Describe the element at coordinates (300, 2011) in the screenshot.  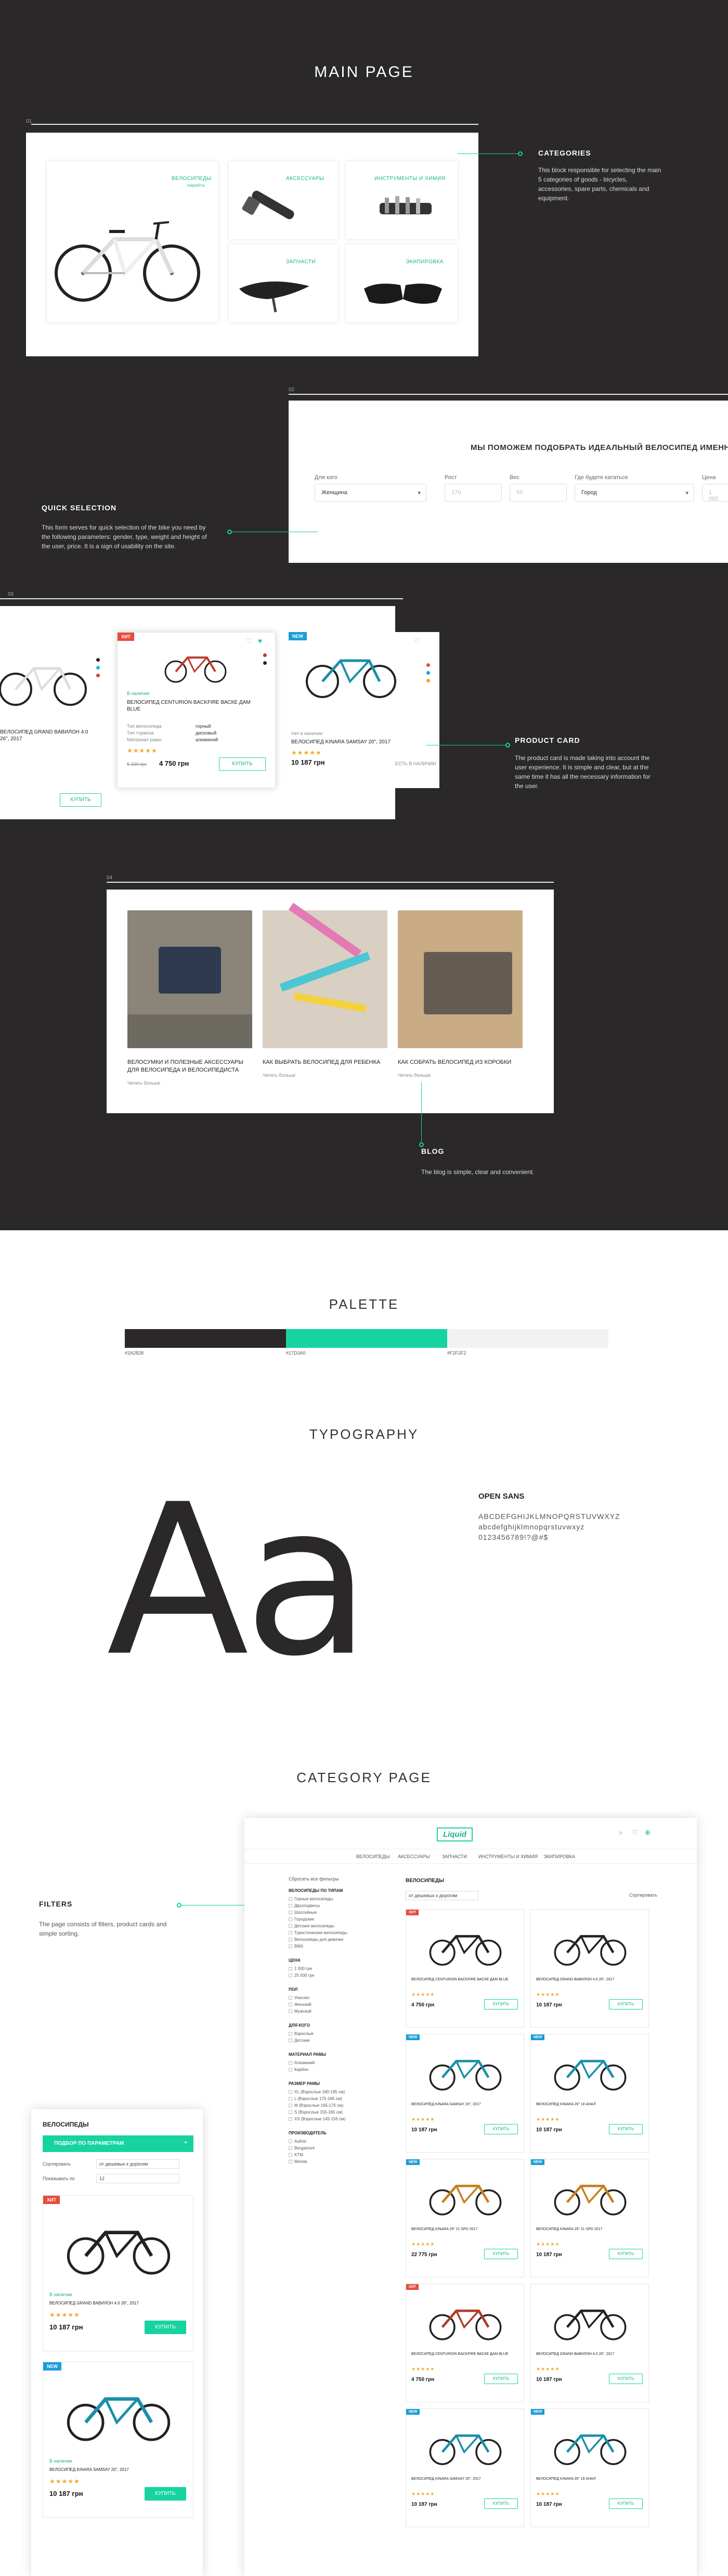
I see `filter-option: Мужской` at that location.